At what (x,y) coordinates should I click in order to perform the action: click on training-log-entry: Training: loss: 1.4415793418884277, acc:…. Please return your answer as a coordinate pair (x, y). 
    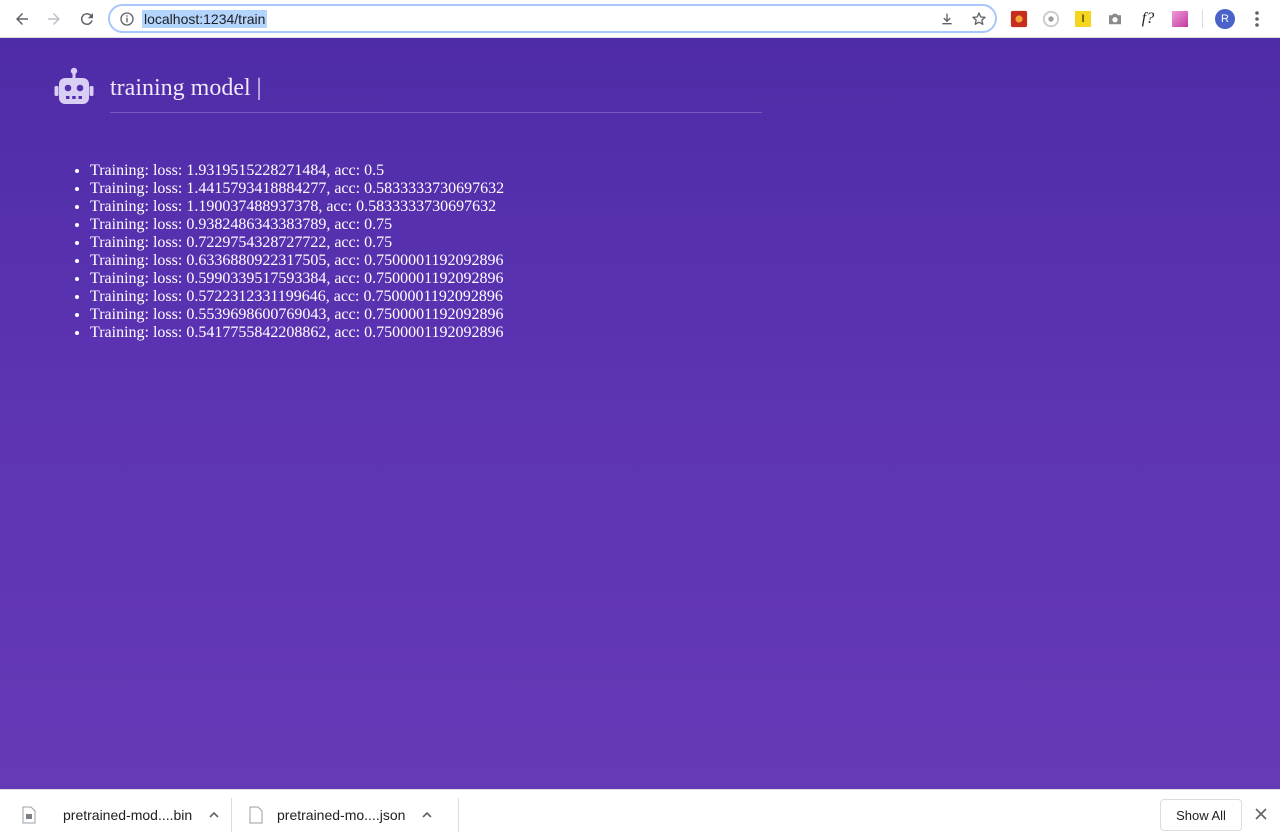
    Looking at the image, I should click on (297, 189).